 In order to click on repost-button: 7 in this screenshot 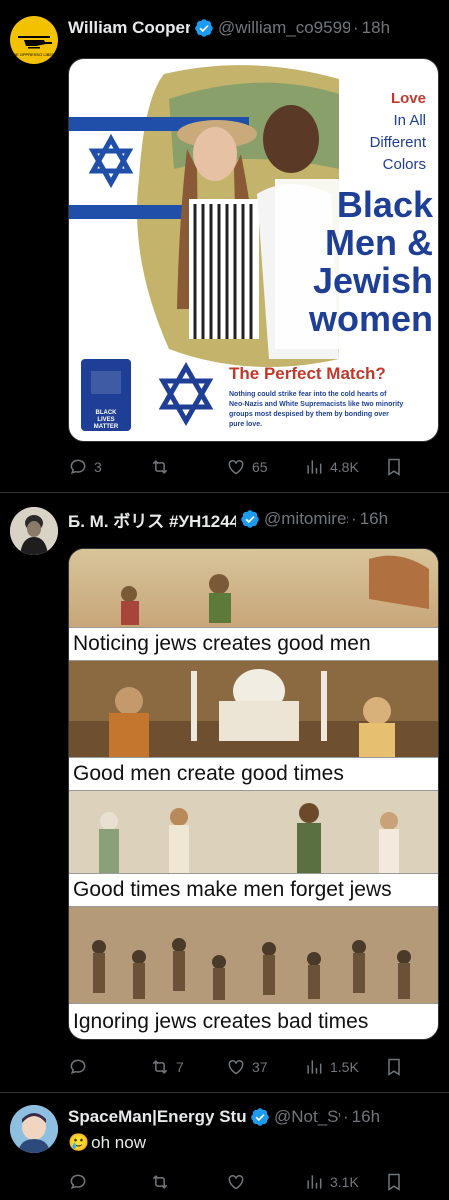, I will do `click(167, 1067)`.